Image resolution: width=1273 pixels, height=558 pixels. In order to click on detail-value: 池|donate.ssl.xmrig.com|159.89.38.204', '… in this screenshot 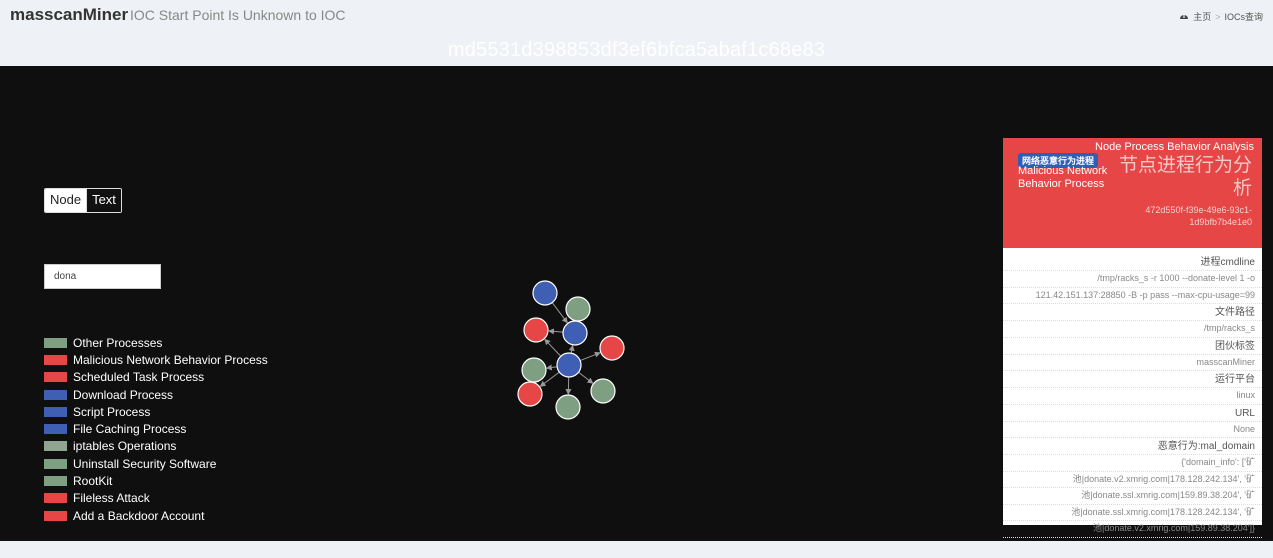, I will do `click(1132, 496)`.